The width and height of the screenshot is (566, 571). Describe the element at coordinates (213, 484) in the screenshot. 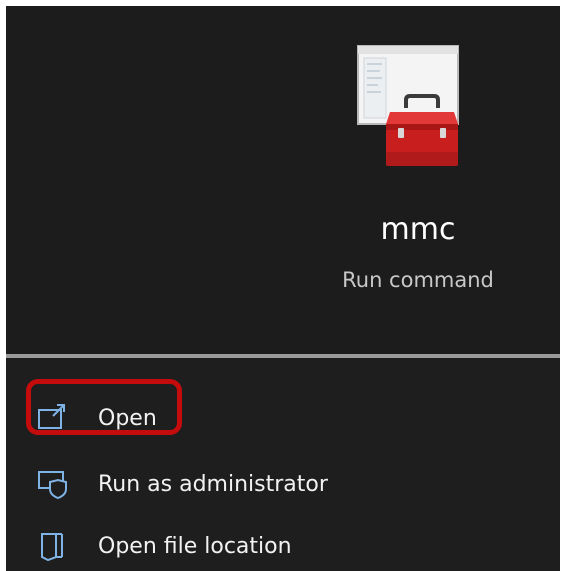

I see `run-as-administrator-label: Run as administrator` at that location.